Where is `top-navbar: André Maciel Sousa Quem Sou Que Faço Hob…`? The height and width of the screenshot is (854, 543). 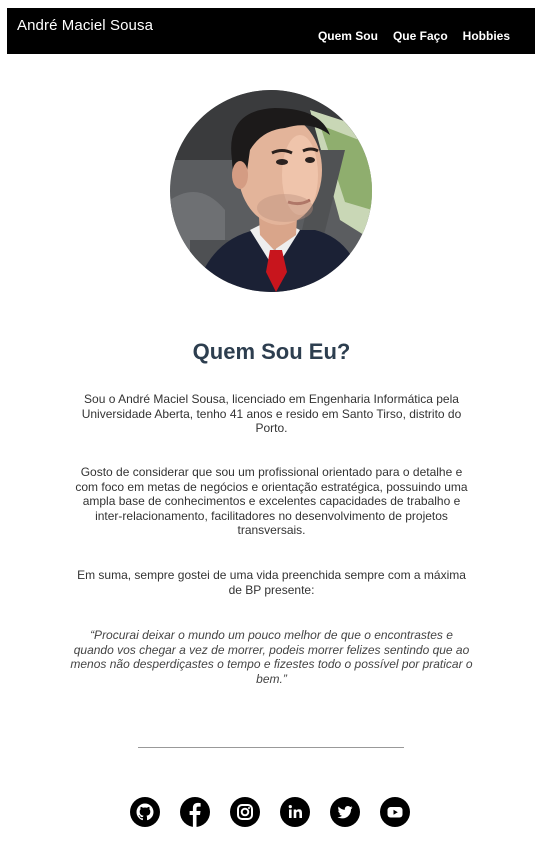
top-navbar: André Maciel Sousa Quem Sou Que Faço Hob… is located at coordinates (271, 31).